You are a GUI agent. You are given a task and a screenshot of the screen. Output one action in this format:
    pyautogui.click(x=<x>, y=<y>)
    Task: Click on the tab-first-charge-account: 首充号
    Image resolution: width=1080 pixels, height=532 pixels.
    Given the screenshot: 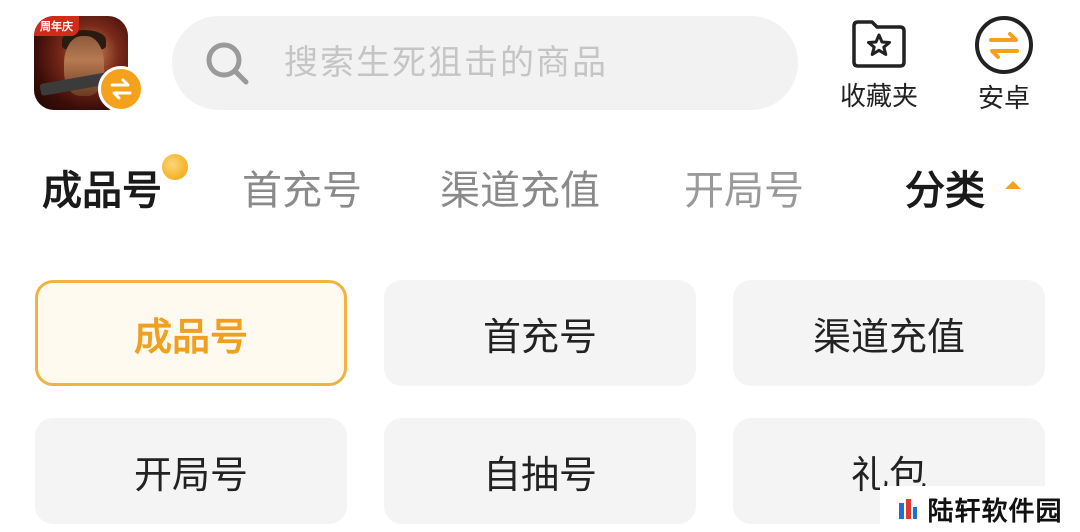 What is the action you would take?
    pyautogui.click(x=302, y=187)
    